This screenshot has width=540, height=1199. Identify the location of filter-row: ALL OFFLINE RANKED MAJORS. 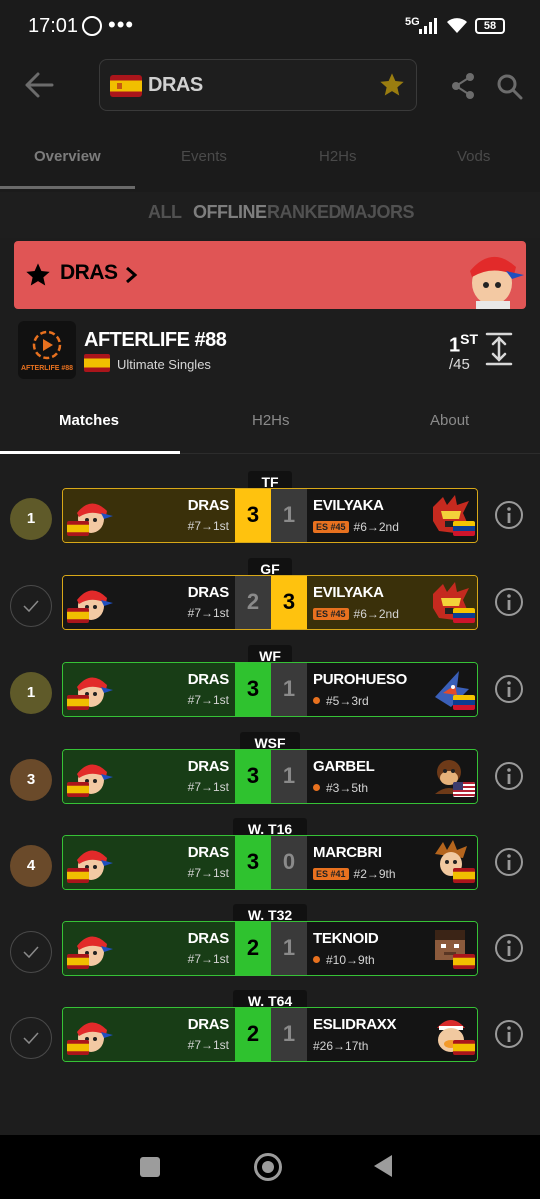
(270, 215).